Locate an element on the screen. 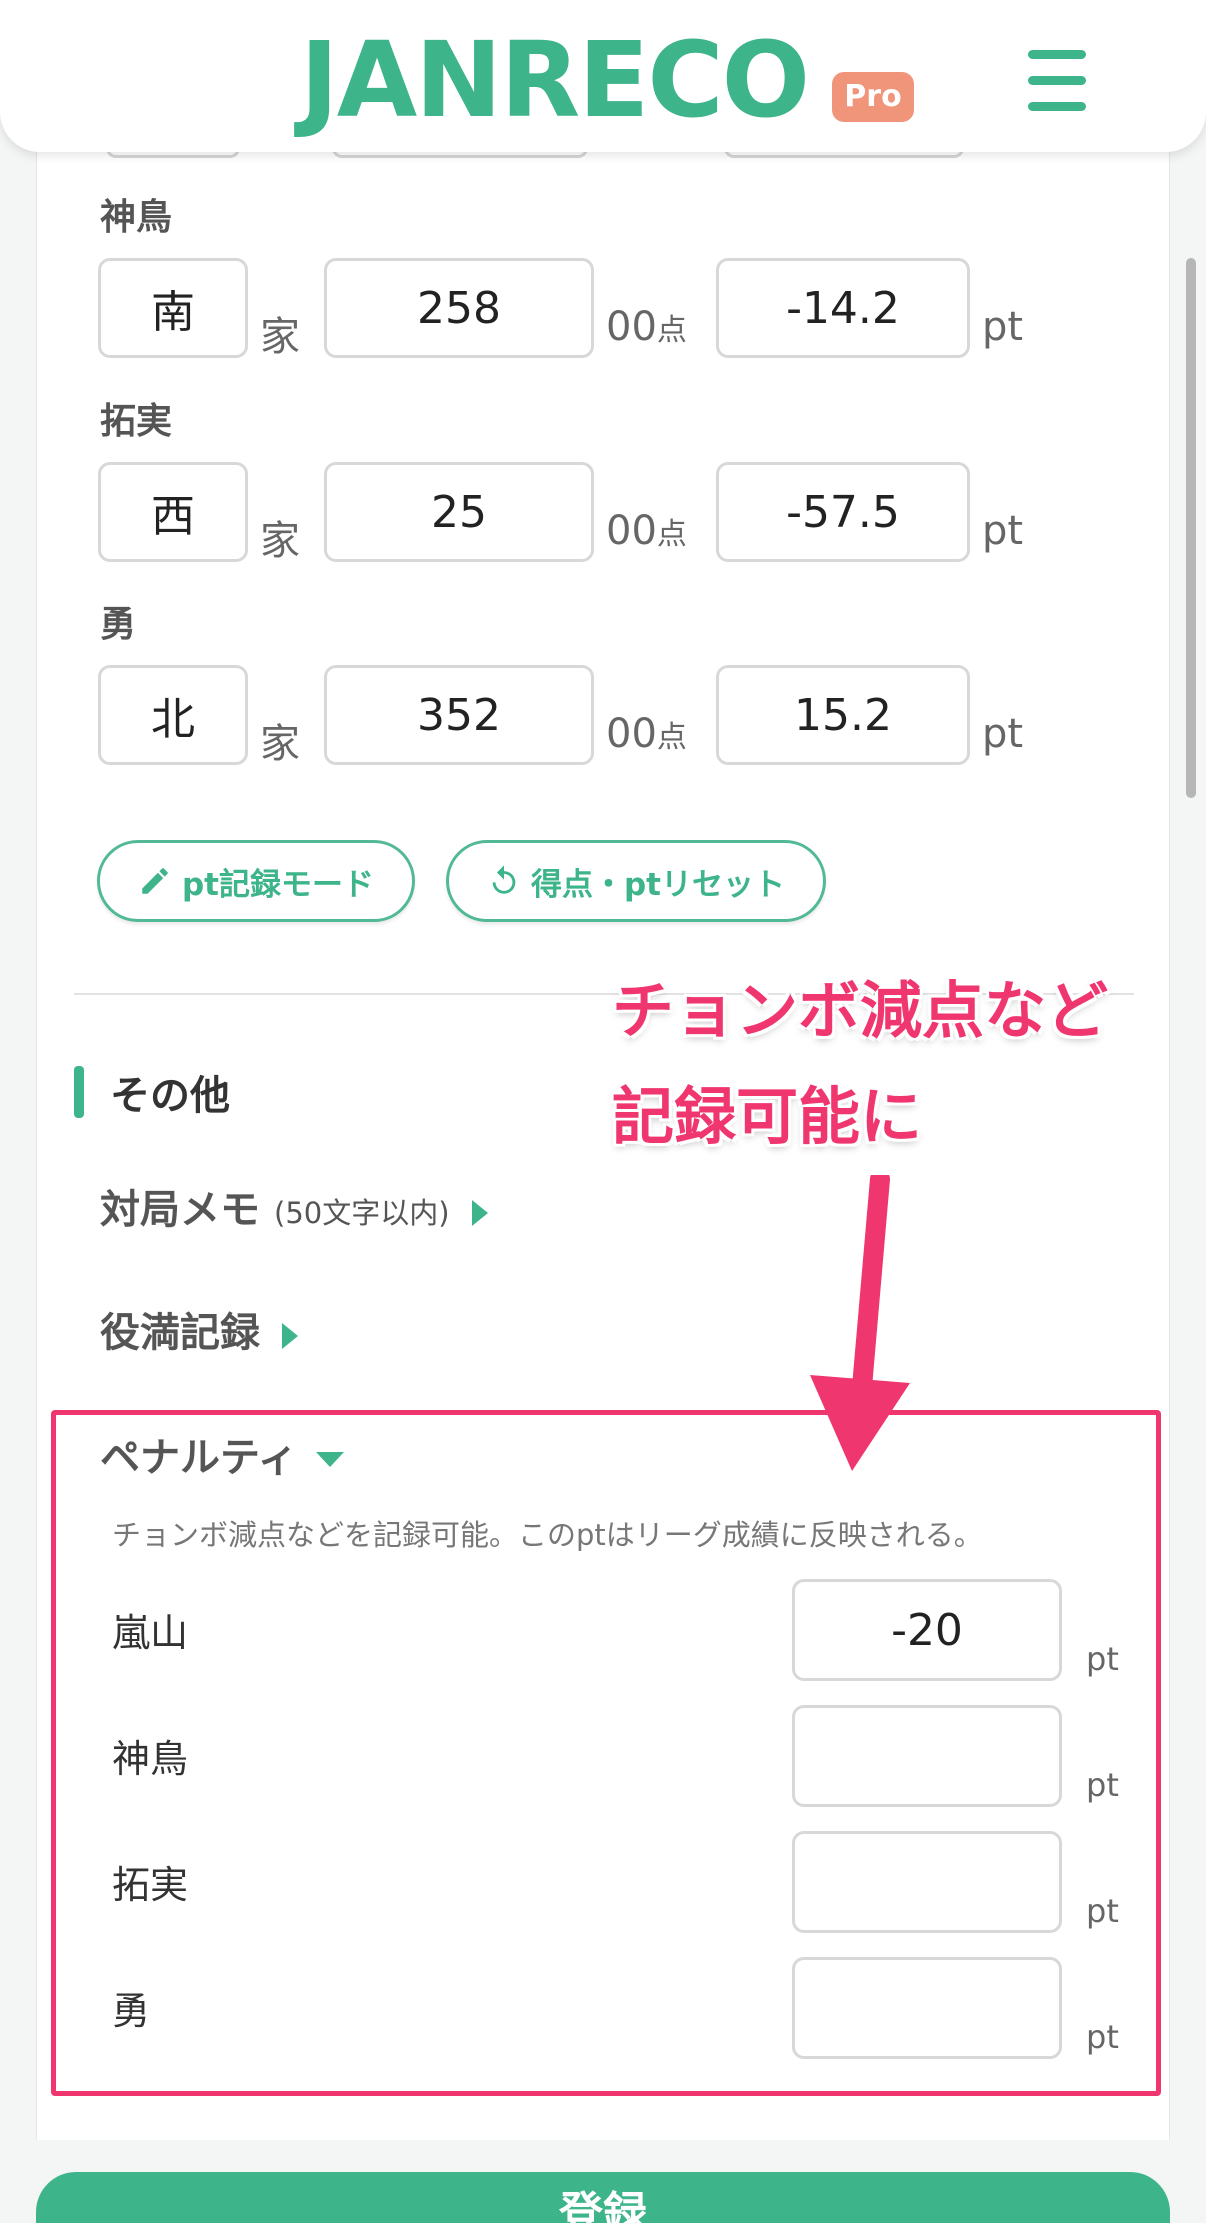 The image size is (1206, 2223). wind-field: 北 is located at coordinates (173, 715).